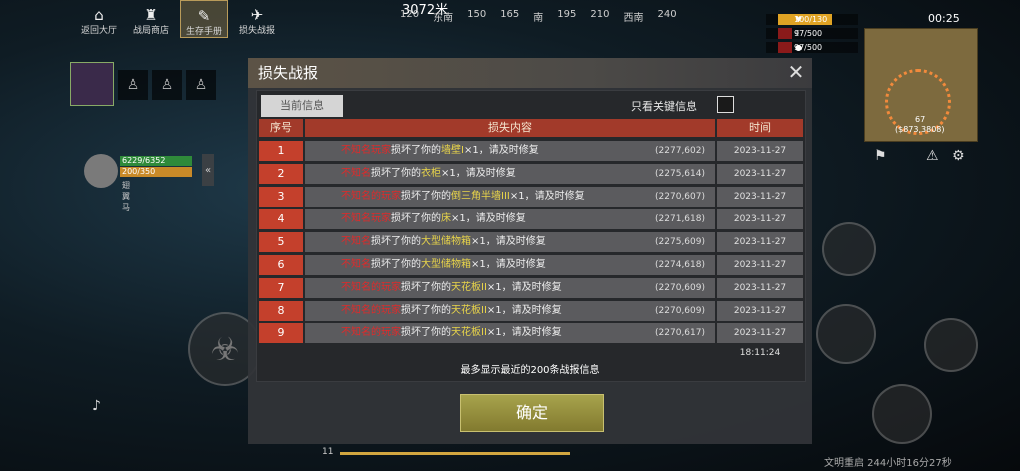 The image size is (1020, 471). I want to click on header-index: 序号, so click(281, 128).